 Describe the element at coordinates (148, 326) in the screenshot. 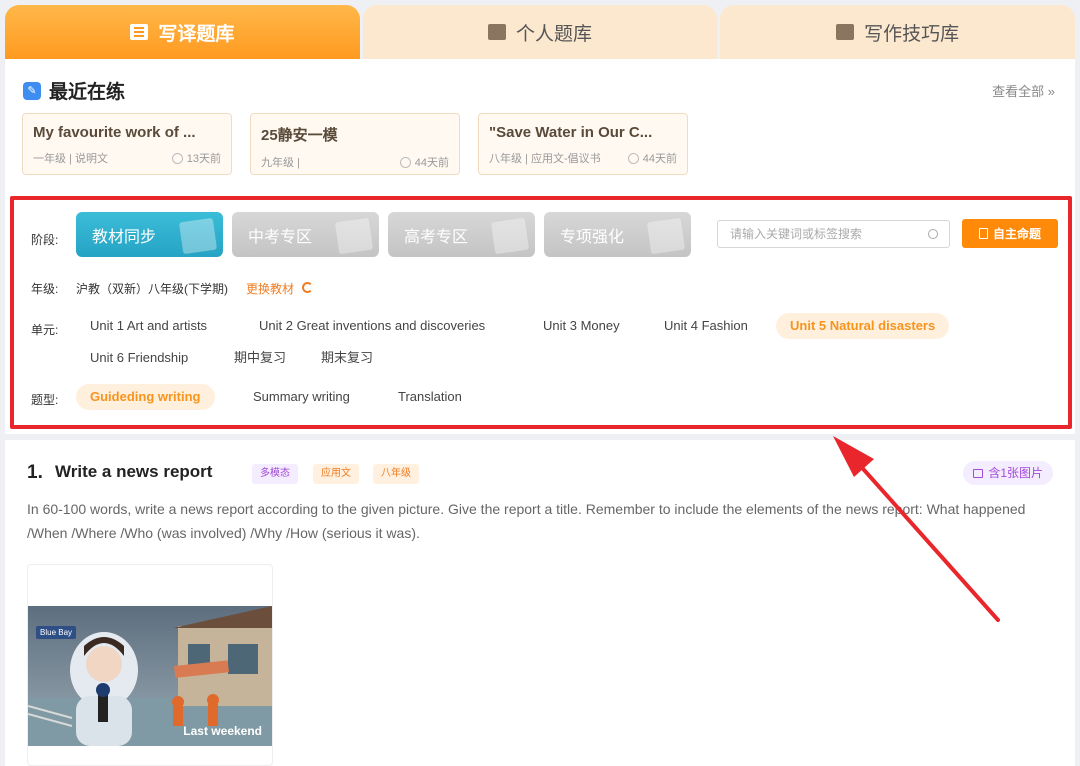

I see `unit-chip: Unit 1 Art and artists` at that location.